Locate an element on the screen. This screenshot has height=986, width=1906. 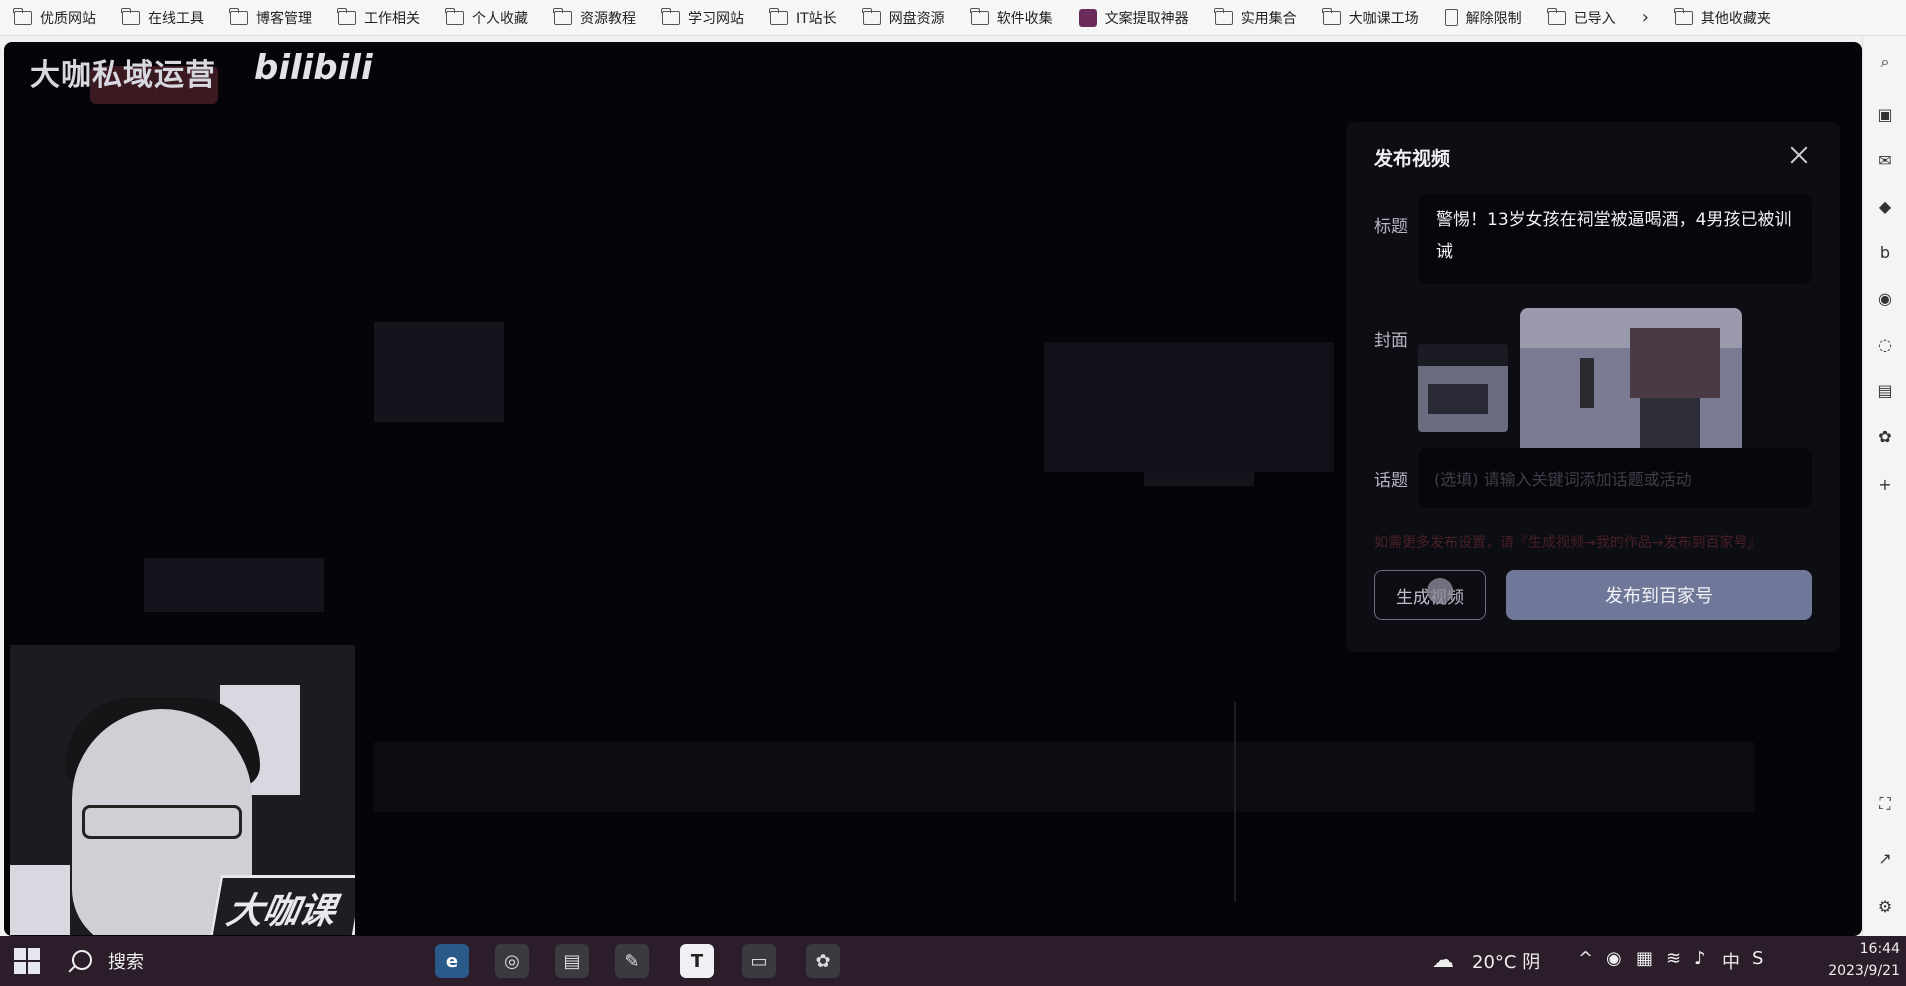
timeline-playhead is located at coordinates (1235, 802).